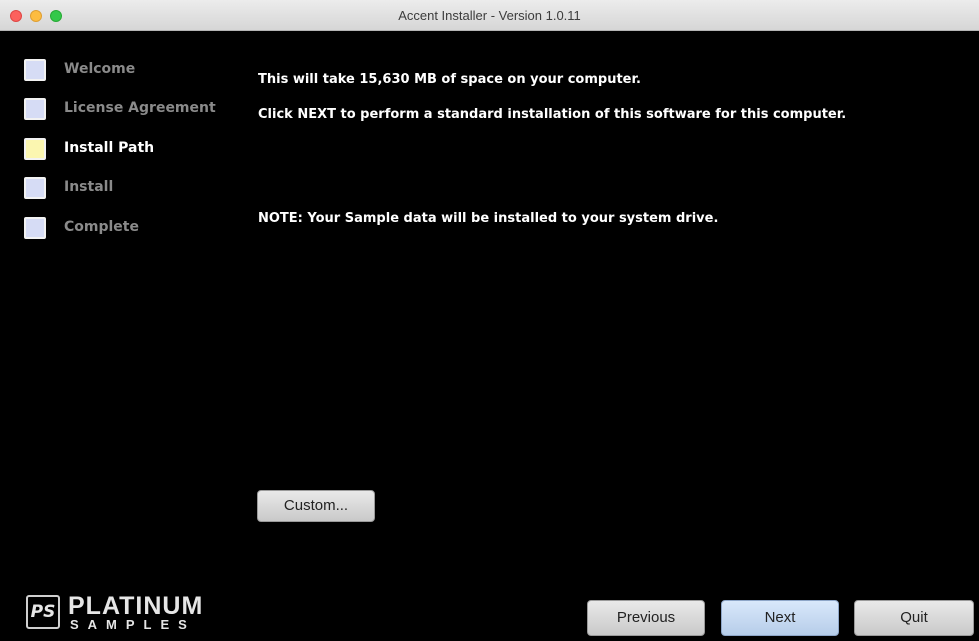 Image resolution: width=979 pixels, height=641 pixels. I want to click on title-bar: Accent Installer - Version 1.0.11, so click(489, 15).